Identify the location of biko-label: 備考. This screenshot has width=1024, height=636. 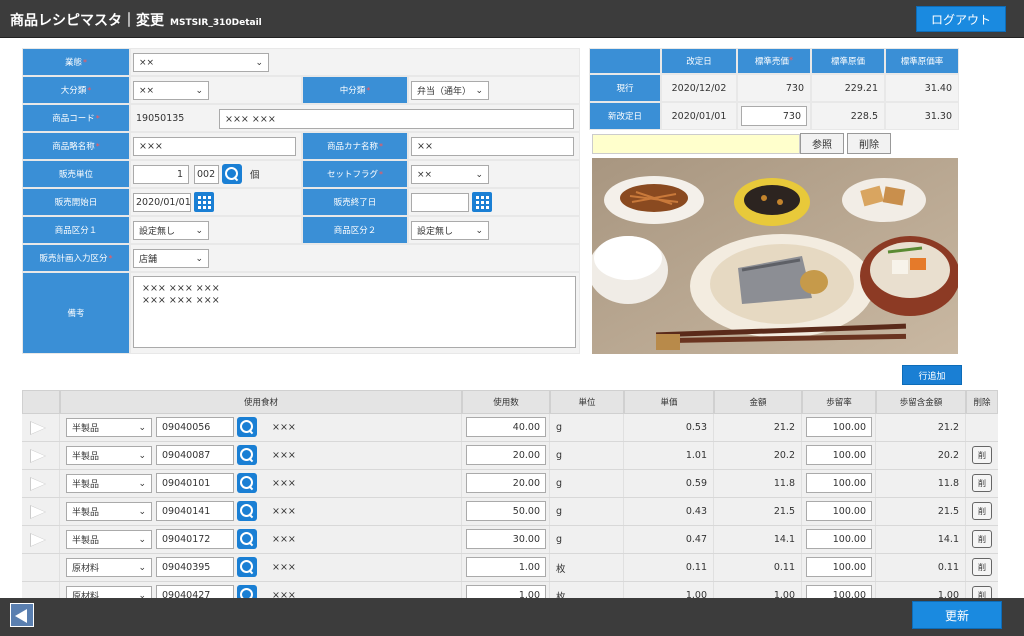
(76, 313).